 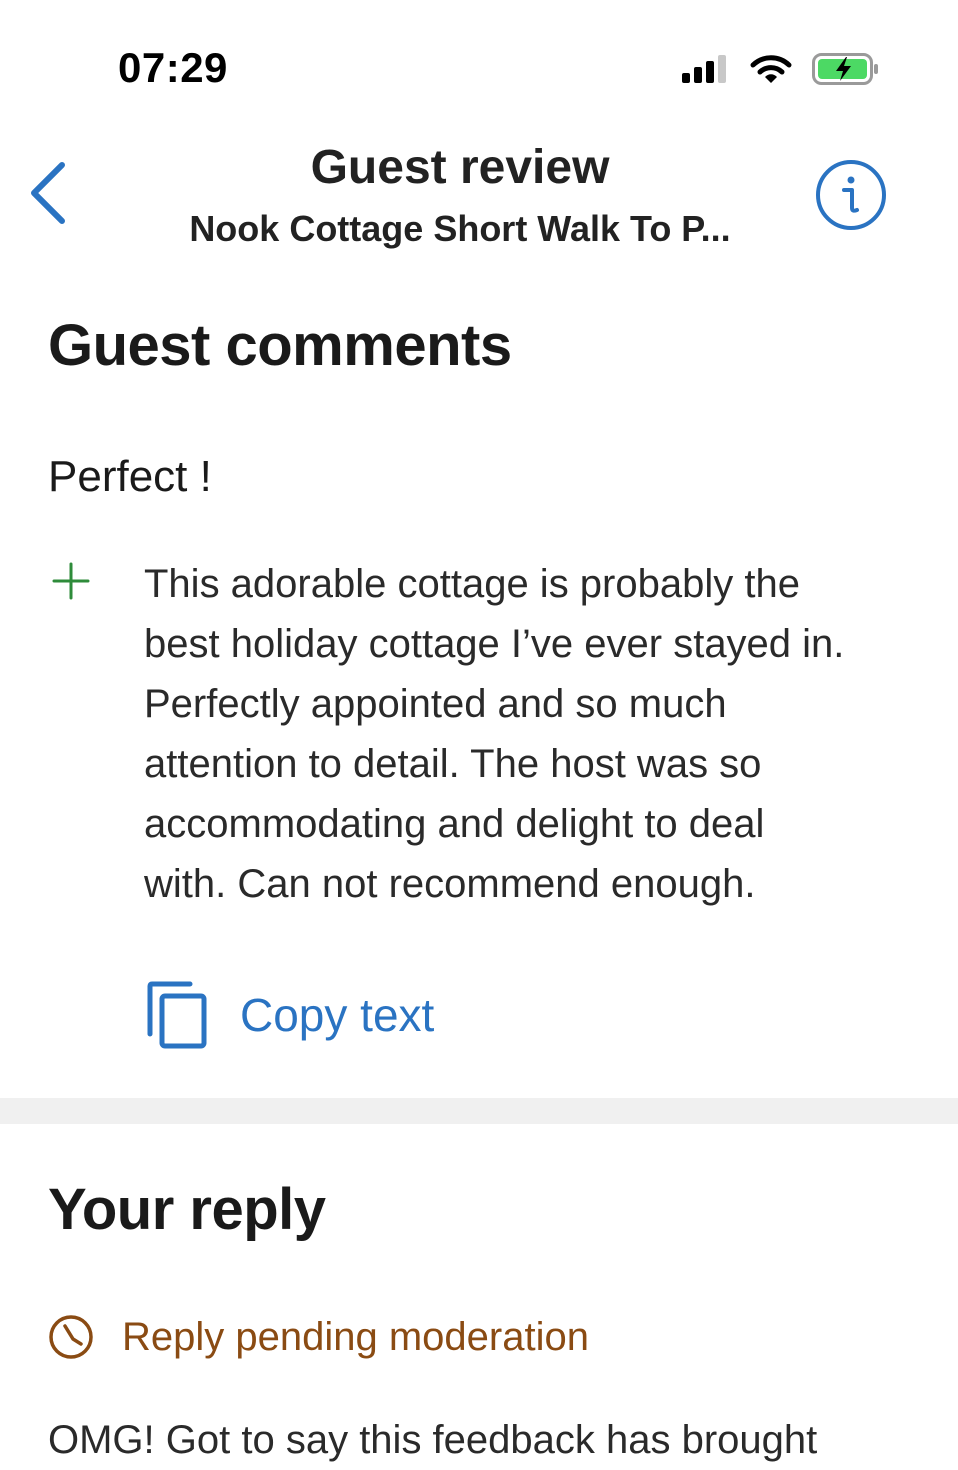 What do you see at coordinates (71, 581) in the screenshot?
I see `plus-icon` at bounding box center [71, 581].